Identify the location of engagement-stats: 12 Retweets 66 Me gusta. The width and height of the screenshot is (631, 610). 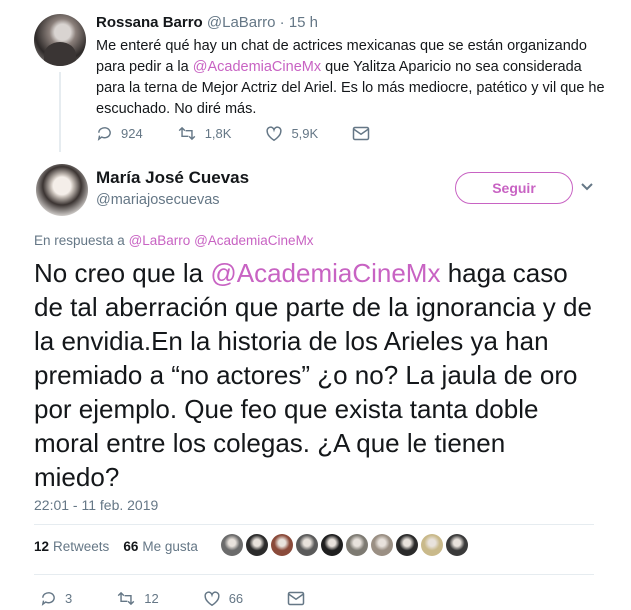
(123, 546).